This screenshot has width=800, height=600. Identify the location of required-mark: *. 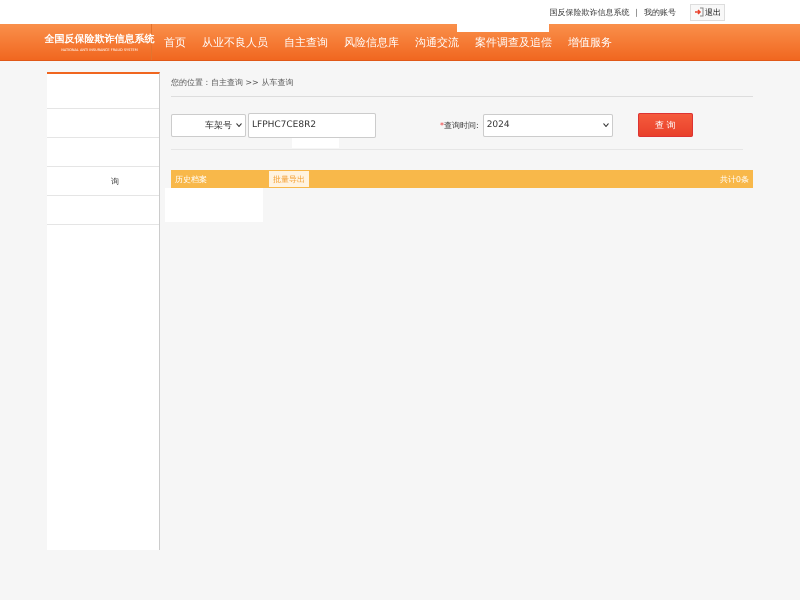
(442, 125).